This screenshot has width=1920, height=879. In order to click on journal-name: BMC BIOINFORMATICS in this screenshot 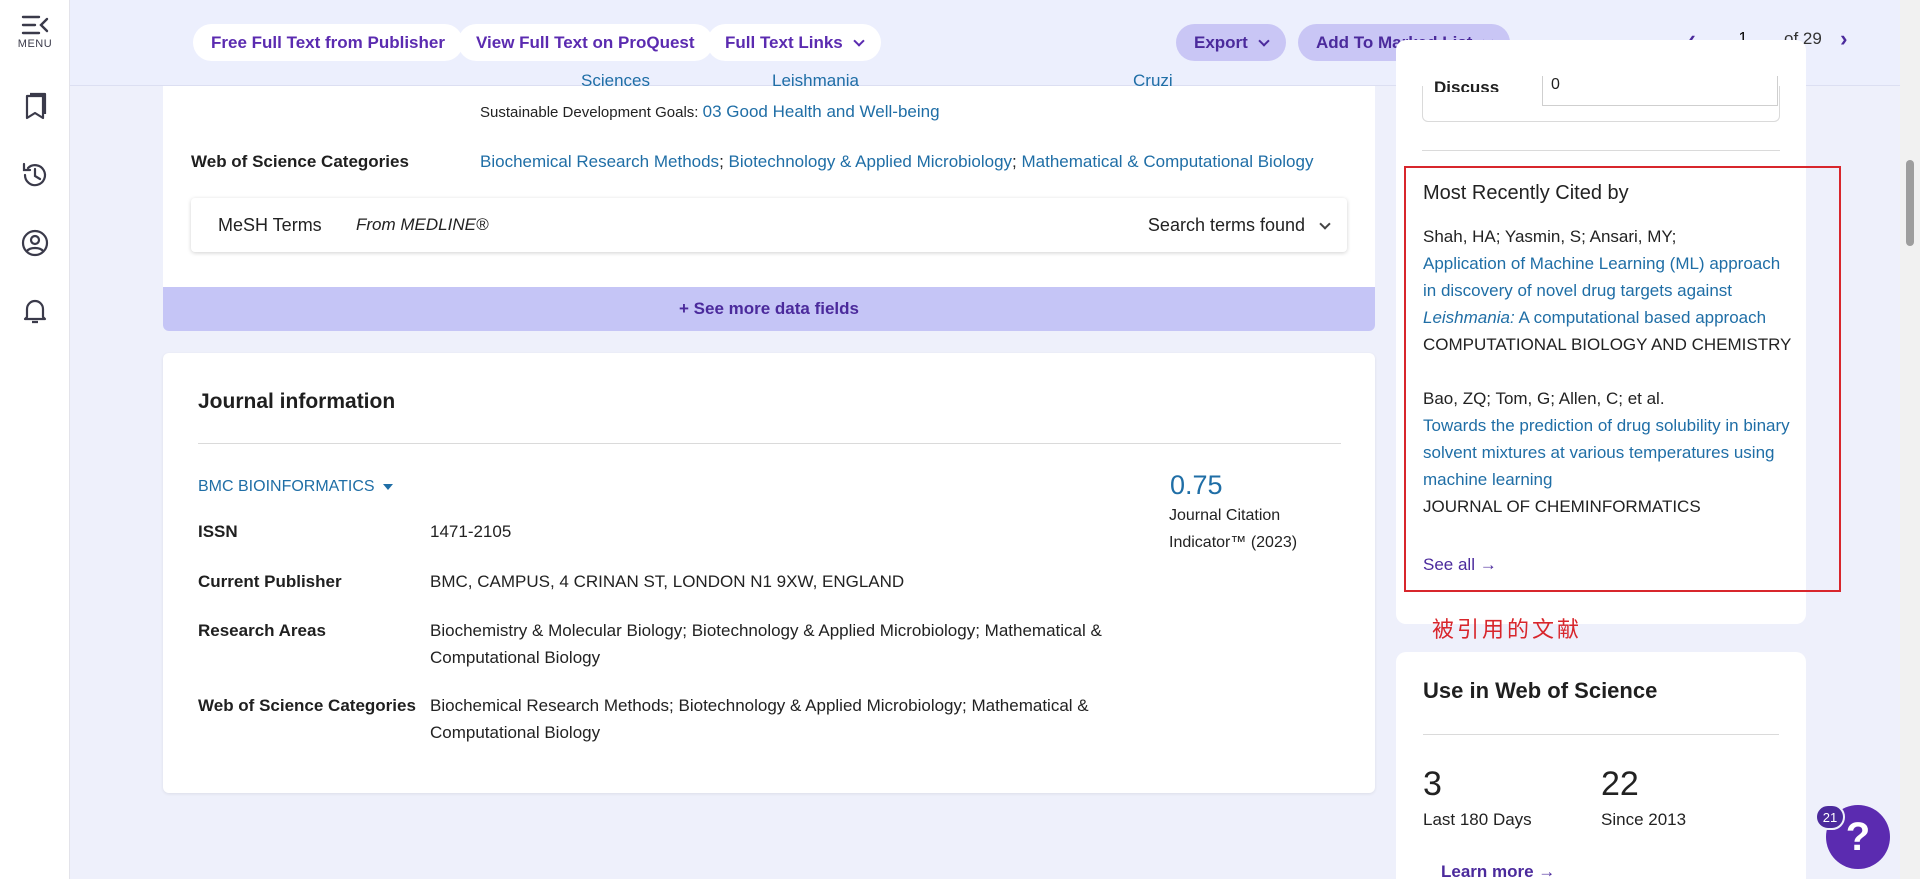, I will do `click(286, 486)`.